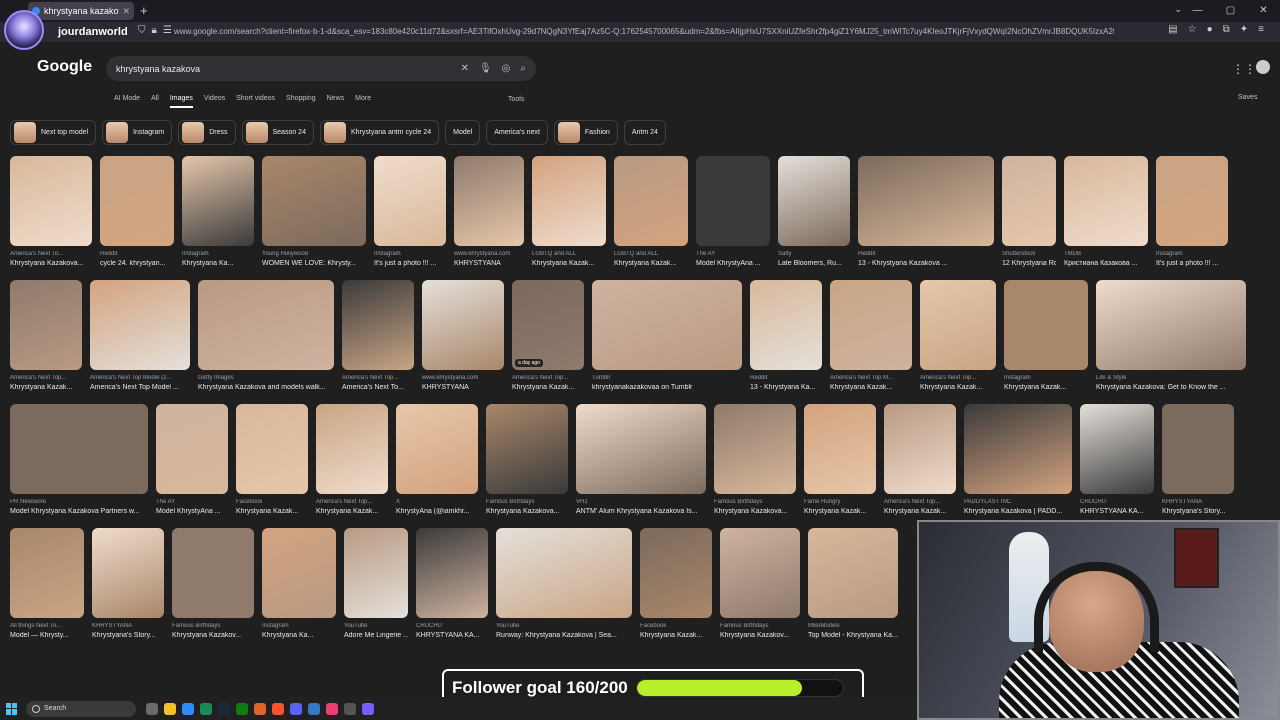 The image size is (1280, 720). What do you see at coordinates (1018, 502) in the screenshot?
I see `result-source: PADDYLAST INC` at bounding box center [1018, 502].